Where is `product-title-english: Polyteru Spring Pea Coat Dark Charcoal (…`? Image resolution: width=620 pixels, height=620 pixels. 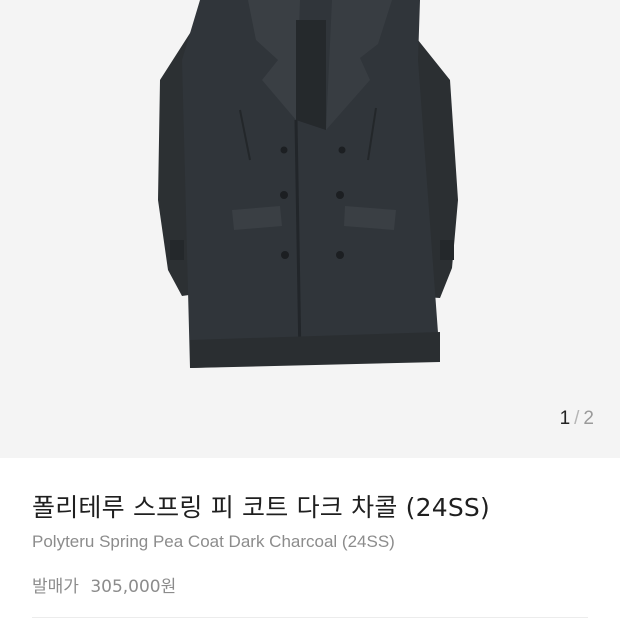
product-title-english: Polyteru Spring Pea Coat Dark Charcoal (… is located at coordinates (213, 541).